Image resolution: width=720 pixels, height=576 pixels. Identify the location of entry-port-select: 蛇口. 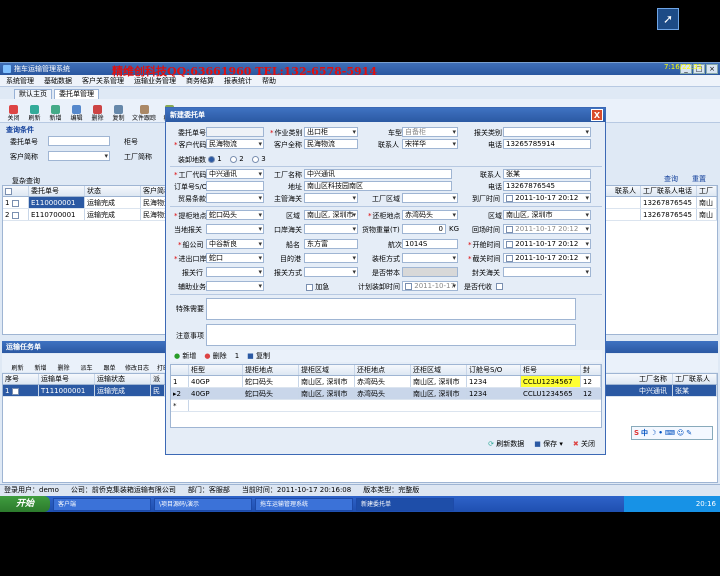
(235, 258).